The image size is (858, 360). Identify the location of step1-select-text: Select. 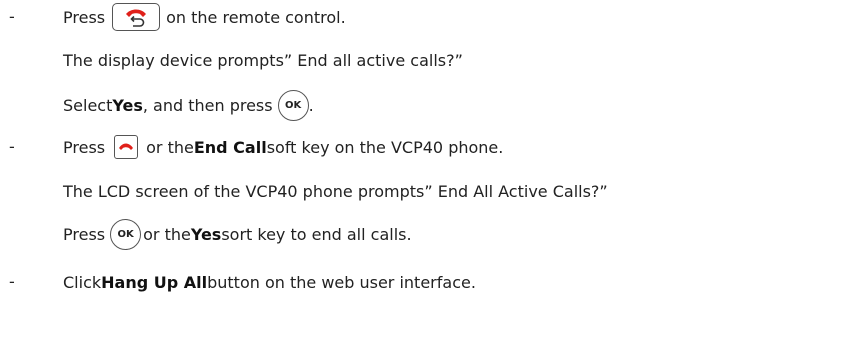
(88, 105).